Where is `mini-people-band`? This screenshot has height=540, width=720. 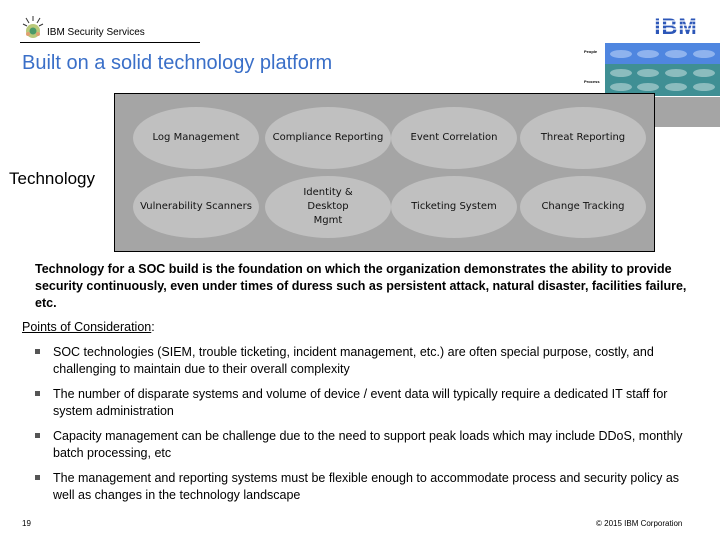
mini-people-band is located at coordinates (662, 53).